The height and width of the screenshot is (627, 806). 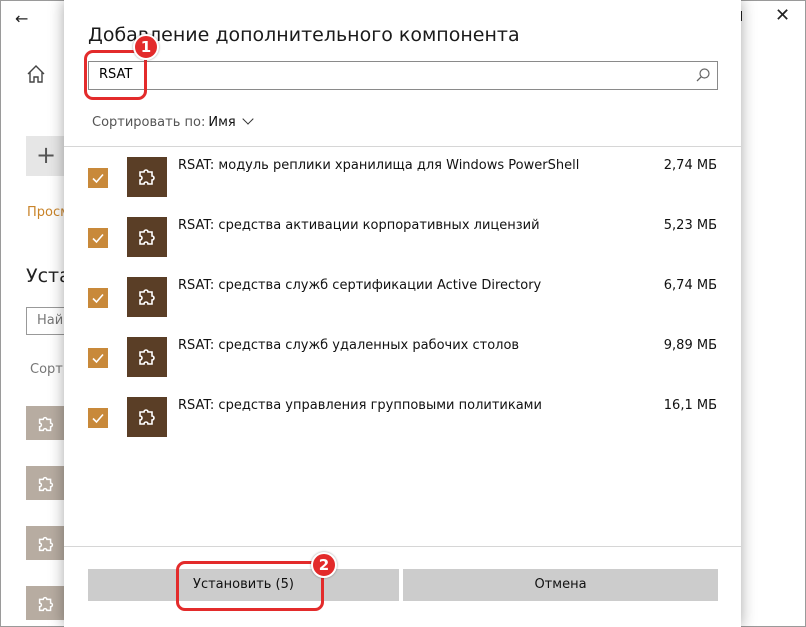 I want to click on sort-label: Сортировать по:, so click(x=149, y=122).